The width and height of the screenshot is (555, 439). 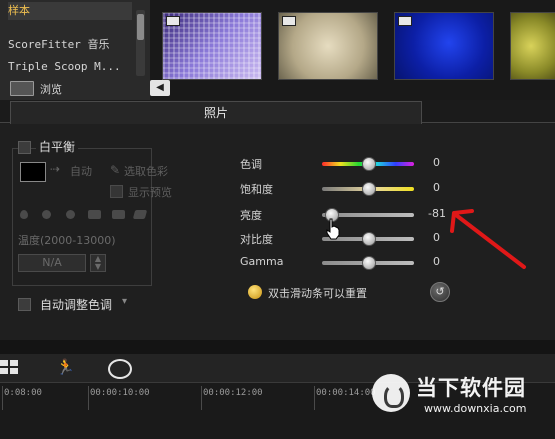 I want to click on show-preview-label: 显示预览, so click(x=150, y=192).